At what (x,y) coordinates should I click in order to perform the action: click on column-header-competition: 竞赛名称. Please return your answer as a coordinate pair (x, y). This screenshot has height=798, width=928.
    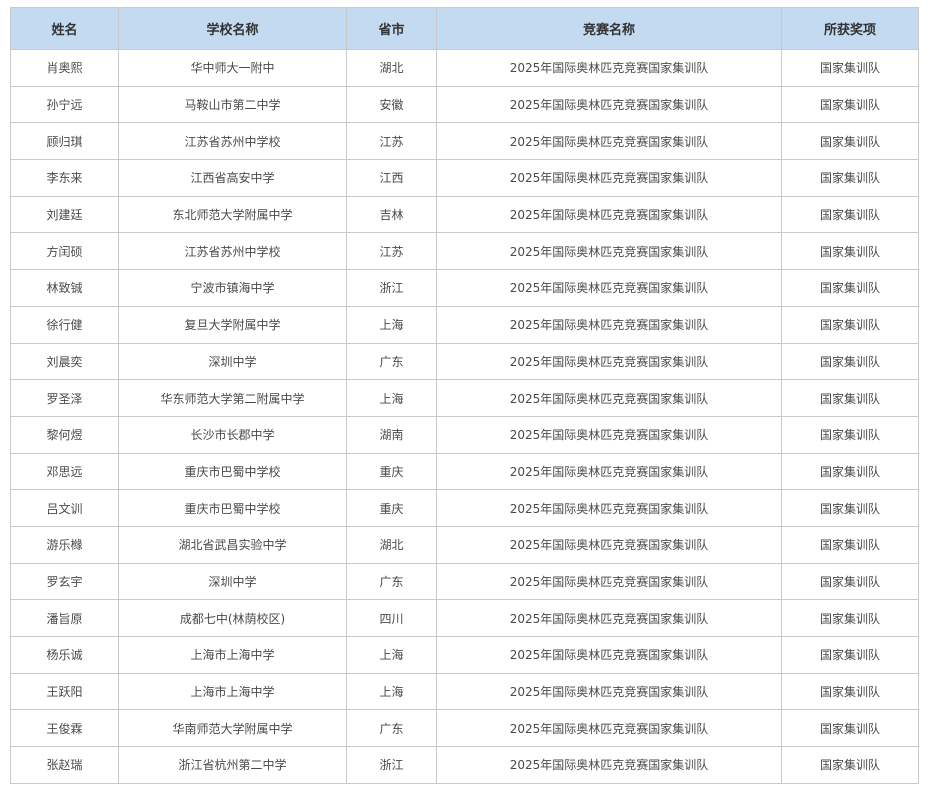
    Looking at the image, I should click on (609, 28).